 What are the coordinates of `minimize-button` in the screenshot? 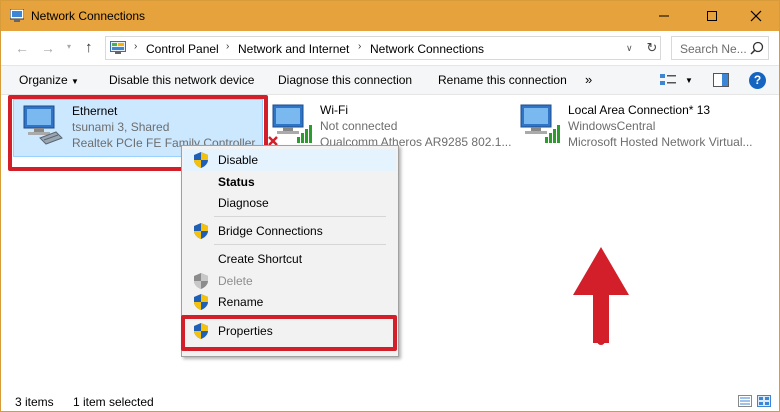 It's located at (664, 16).